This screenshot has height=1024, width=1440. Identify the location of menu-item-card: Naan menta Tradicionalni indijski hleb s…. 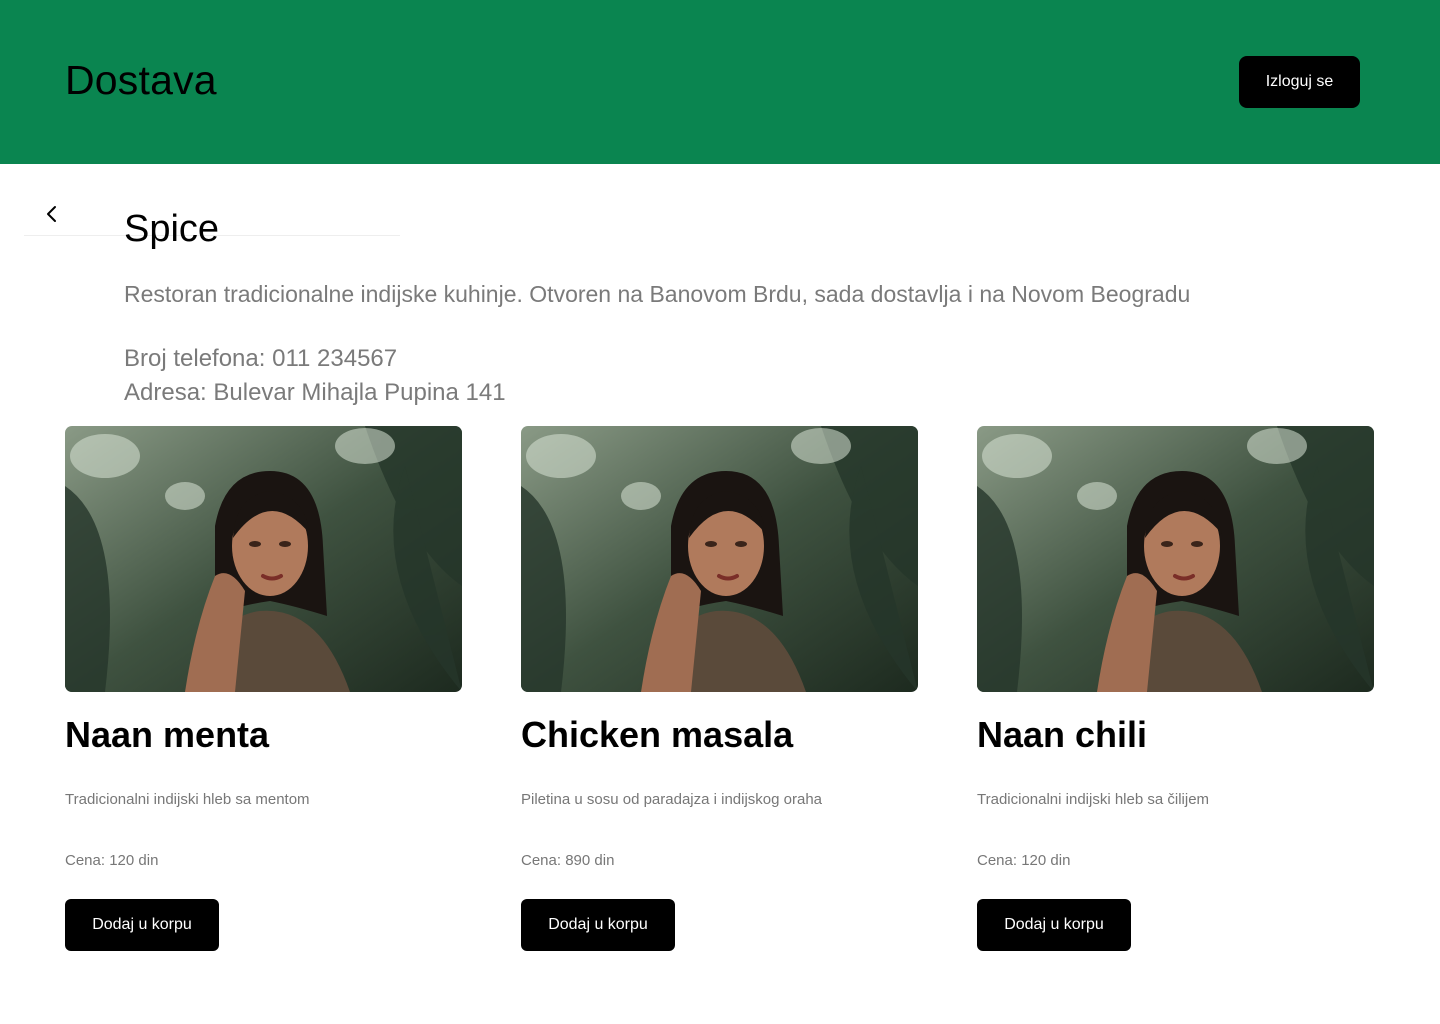
(263, 688).